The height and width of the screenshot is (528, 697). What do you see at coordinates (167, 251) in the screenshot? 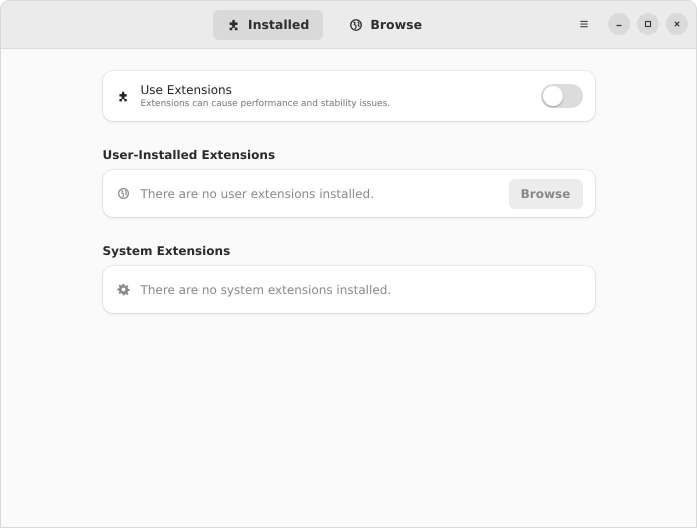
I see `section-heading: System Extensions` at bounding box center [167, 251].